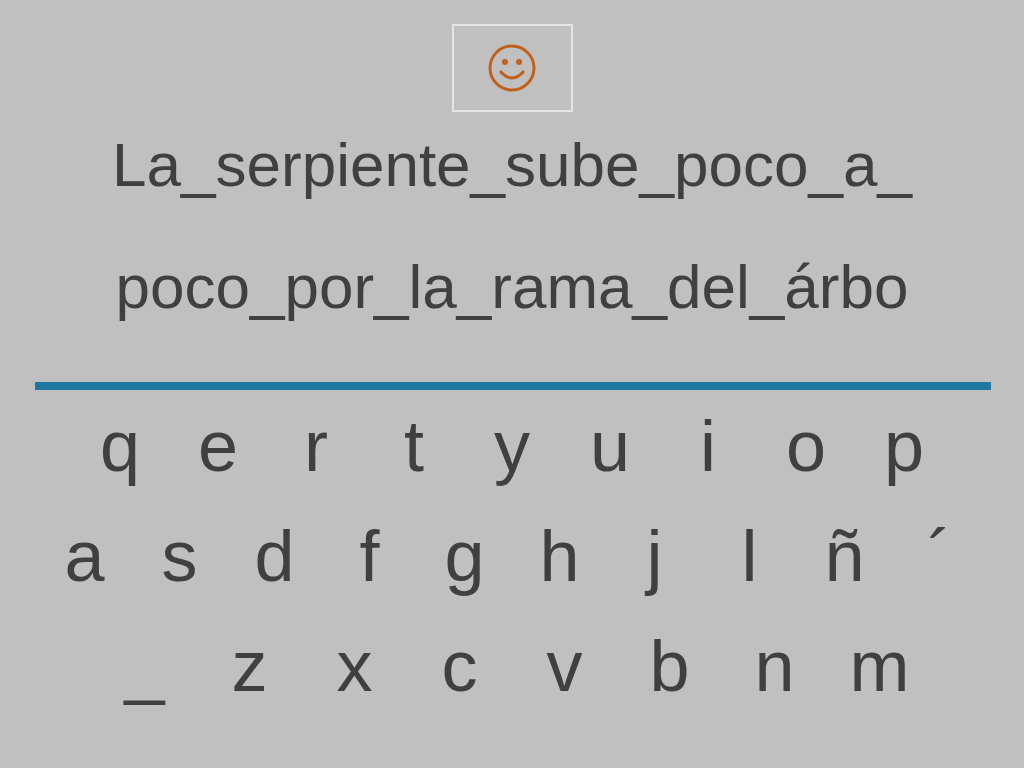 Image resolution: width=1024 pixels, height=768 pixels. I want to click on letter-key: p, so click(904, 446).